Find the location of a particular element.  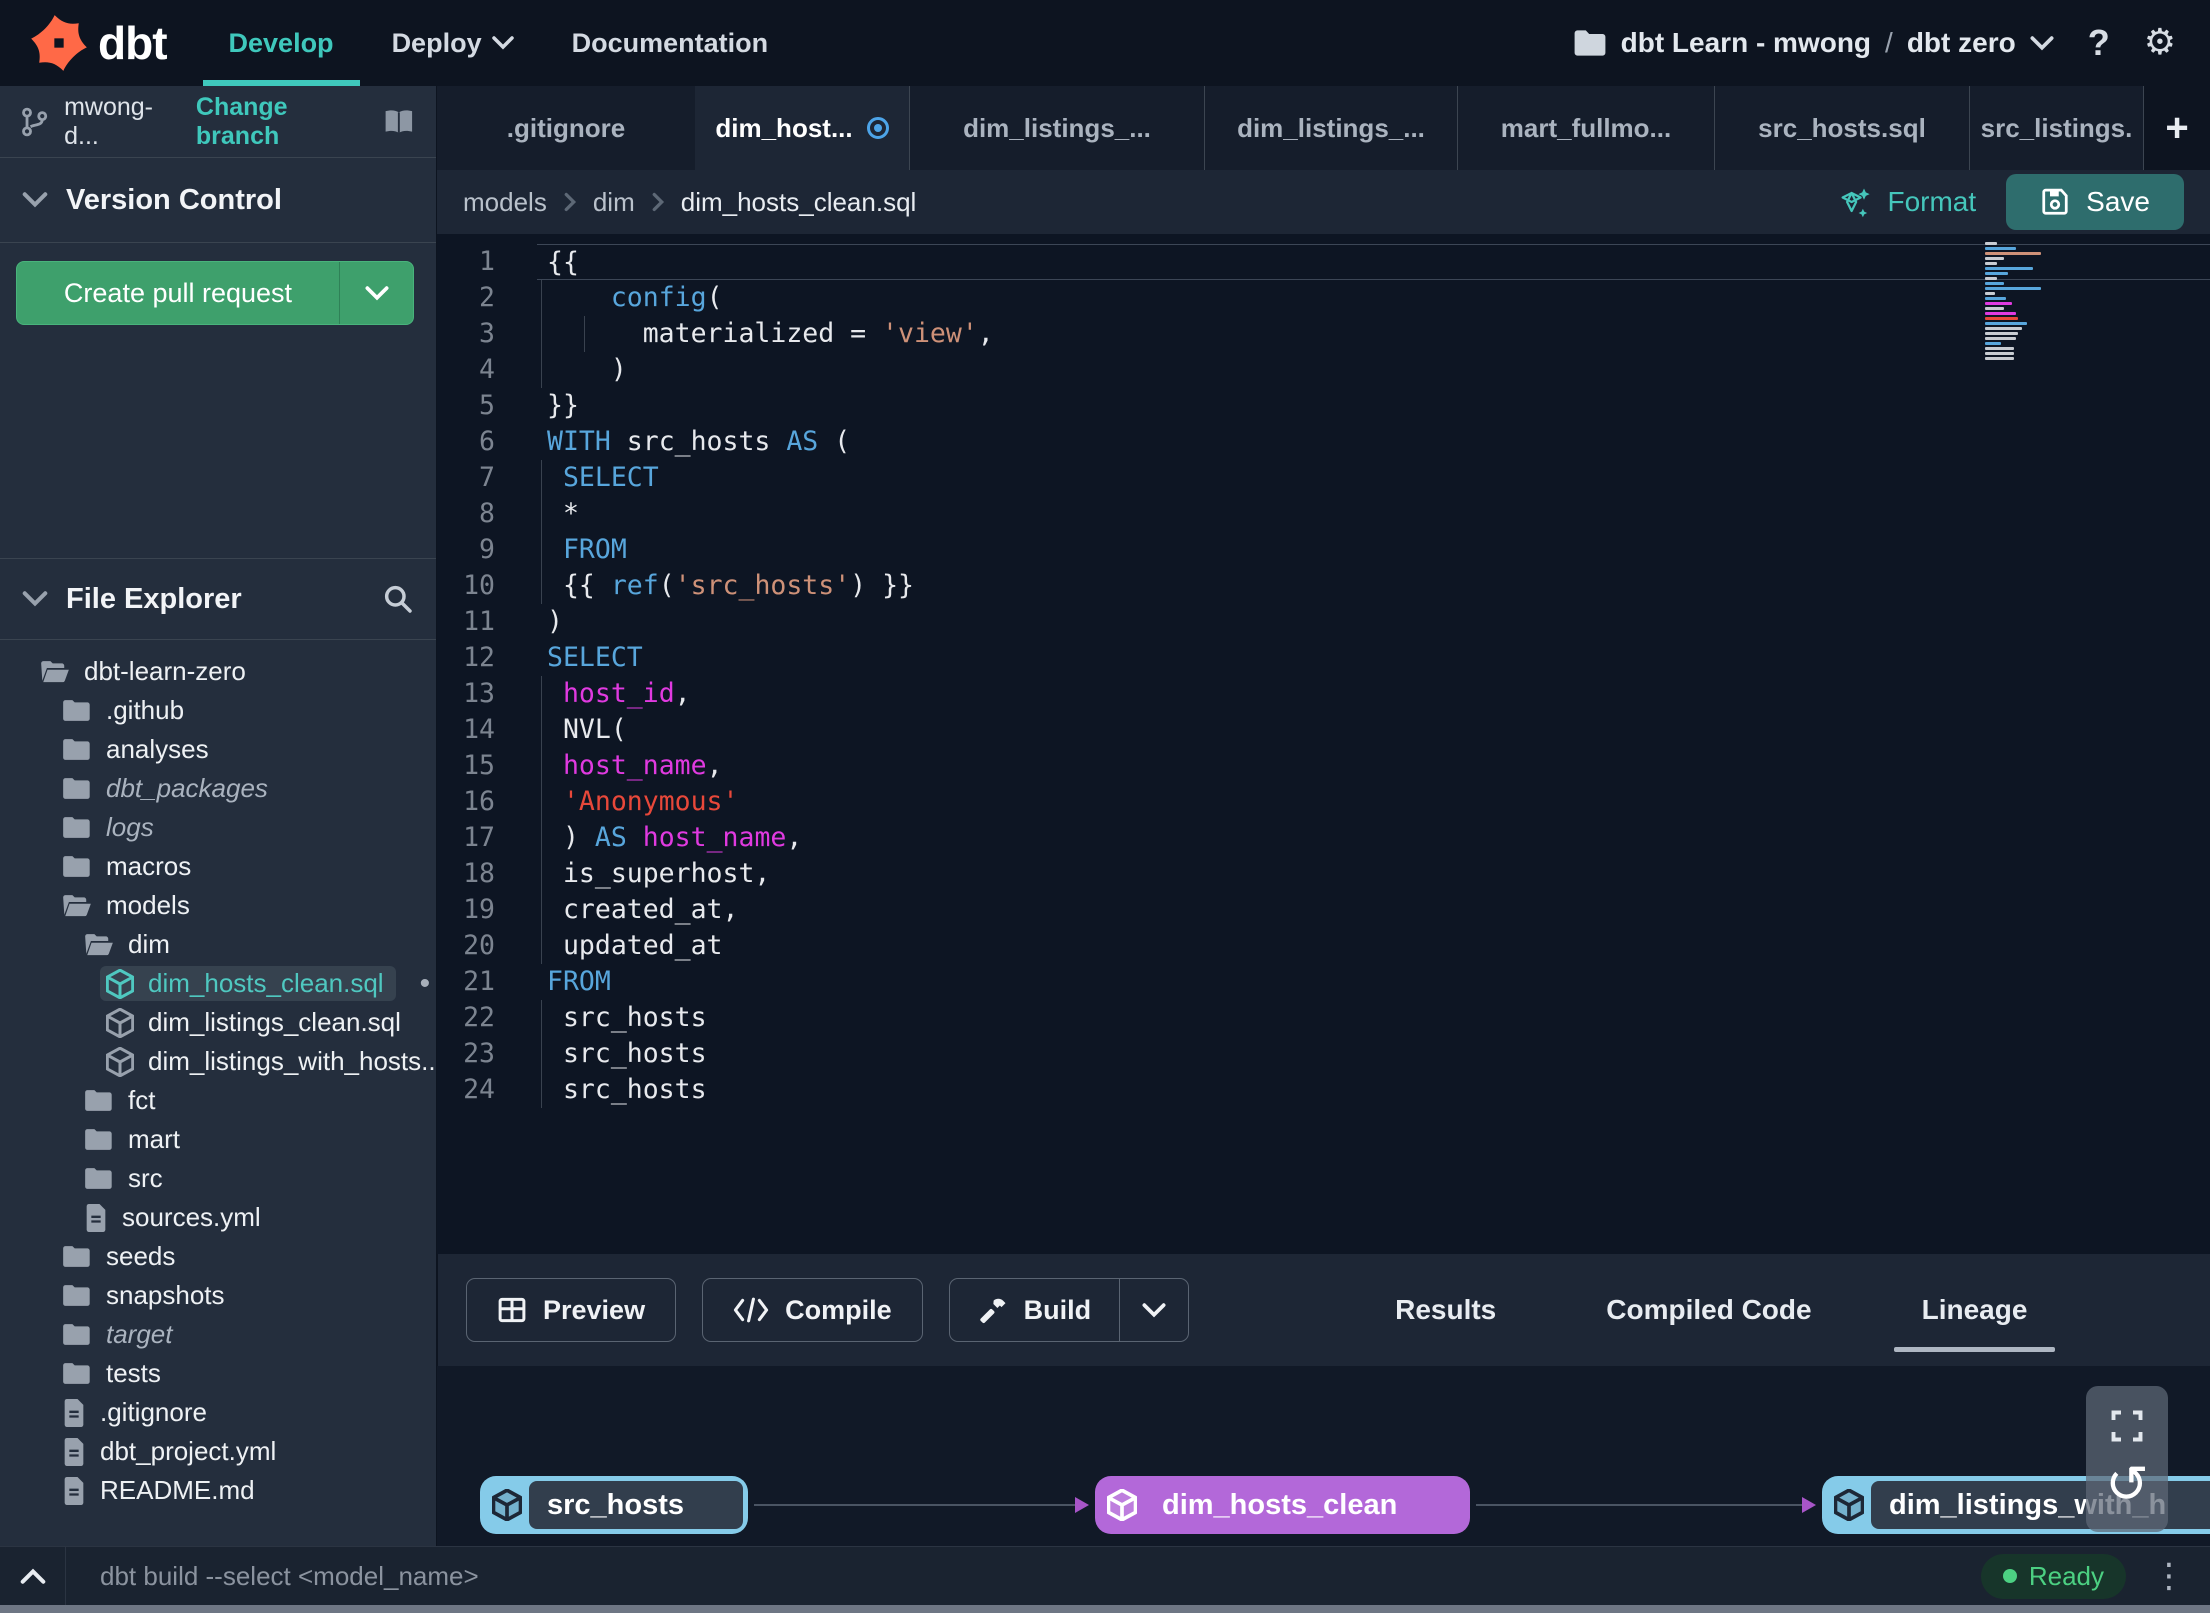

save-button: Save is located at coordinates (2095, 202).